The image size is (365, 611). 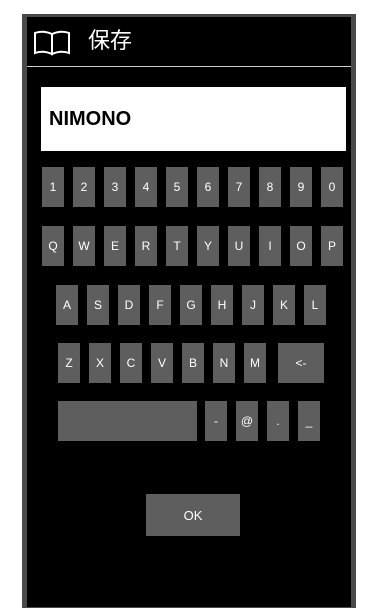 I want to click on key-3: 3, so click(x=115, y=187).